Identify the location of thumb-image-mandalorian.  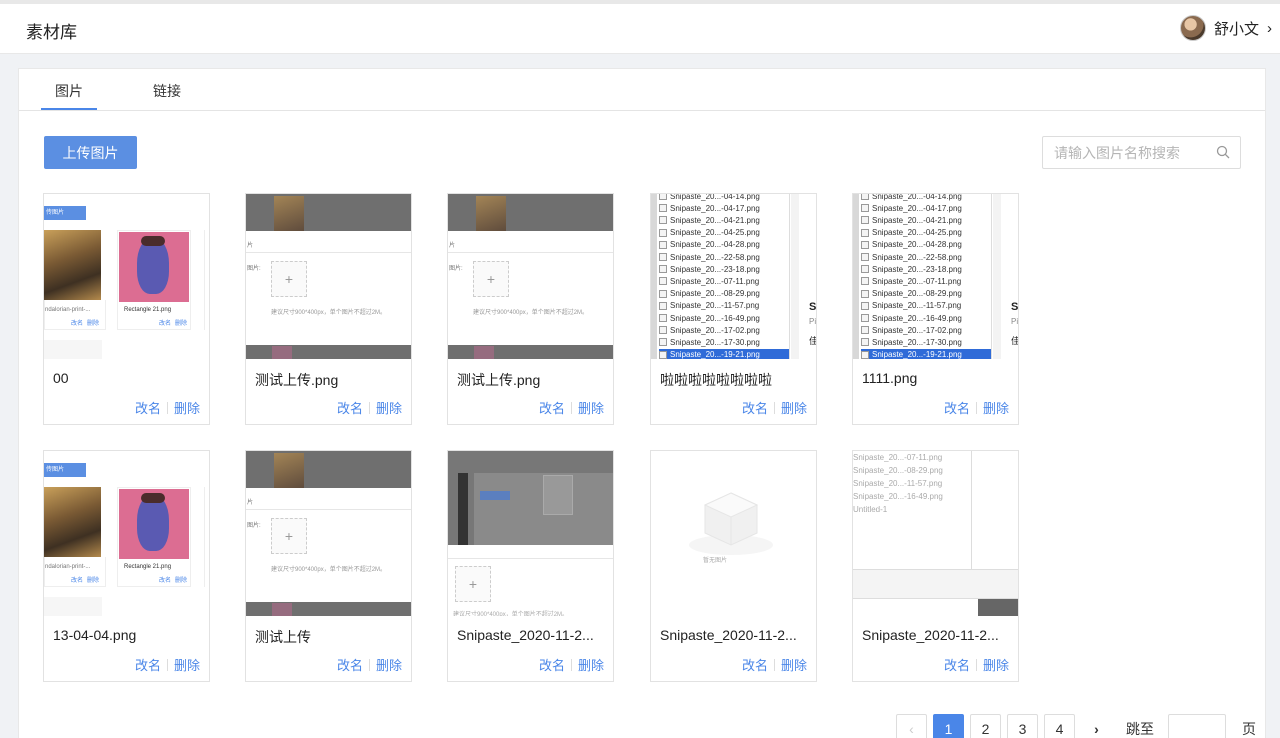
(72, 522).